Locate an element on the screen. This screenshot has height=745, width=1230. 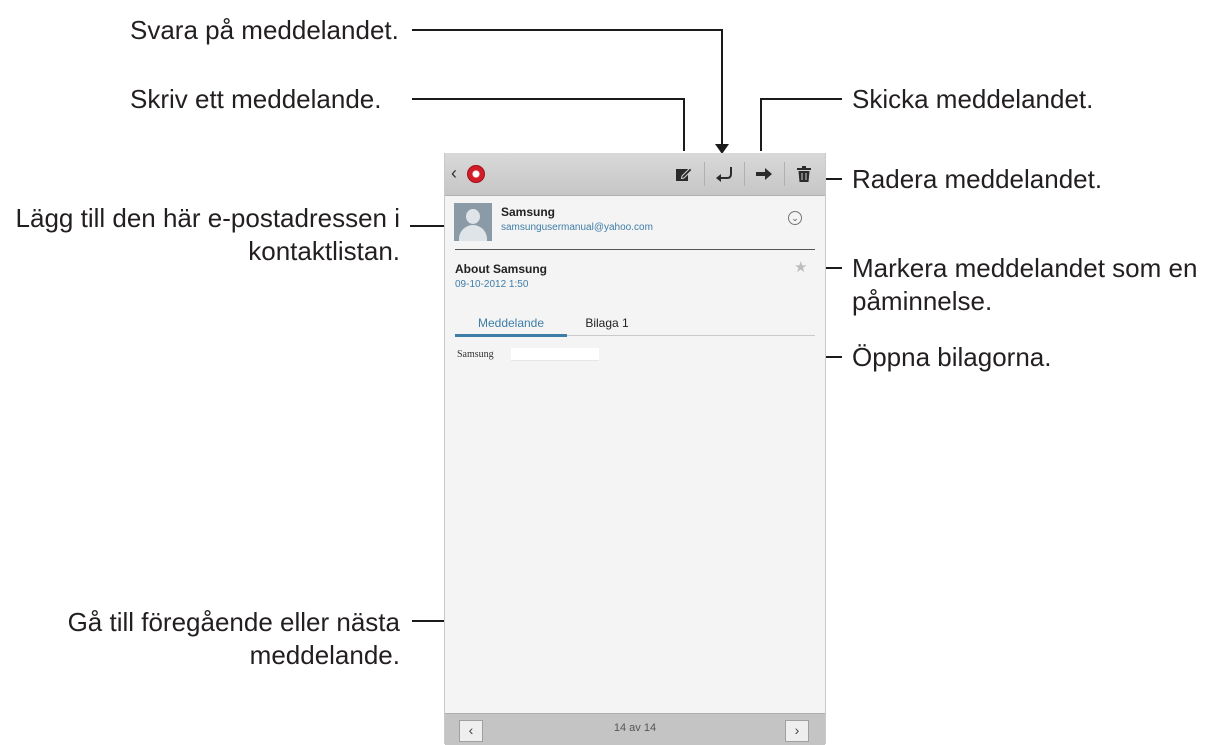
next-message-button: › is located at coordinates (797, 731).